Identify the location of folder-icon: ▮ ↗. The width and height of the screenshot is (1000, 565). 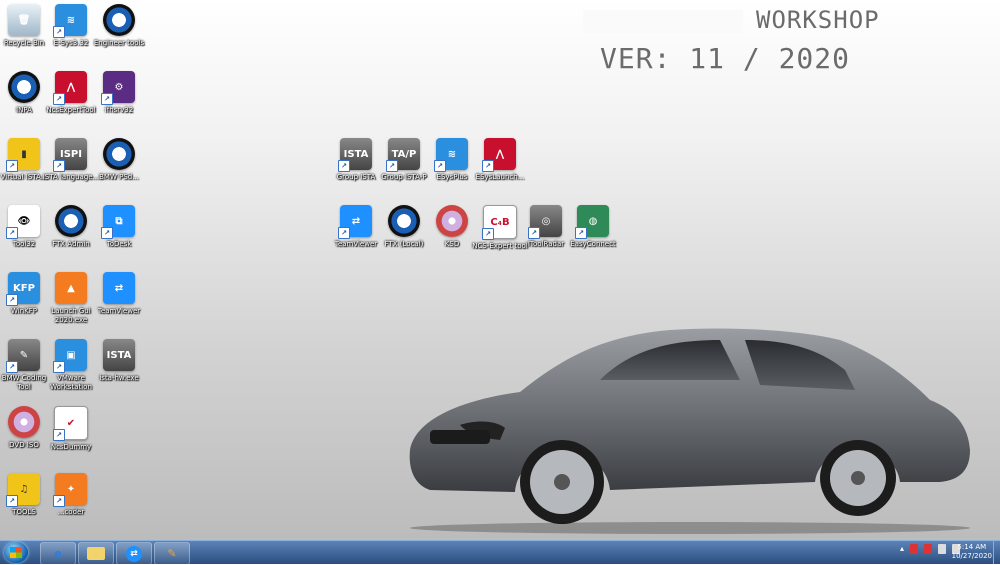
(23, 155).